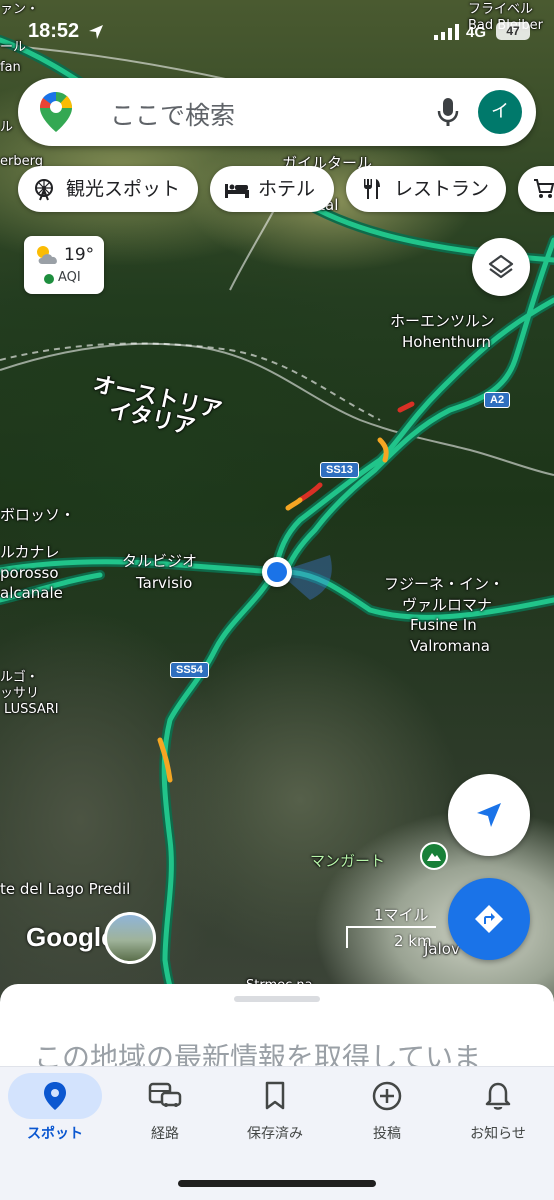  I want to click on tab-label: お知らせ, so click(498, 1134).